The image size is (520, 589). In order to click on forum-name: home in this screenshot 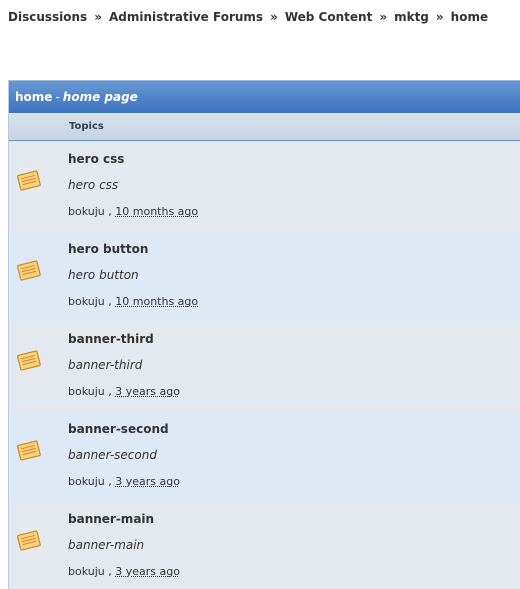, I will do `click(33, 97)`.